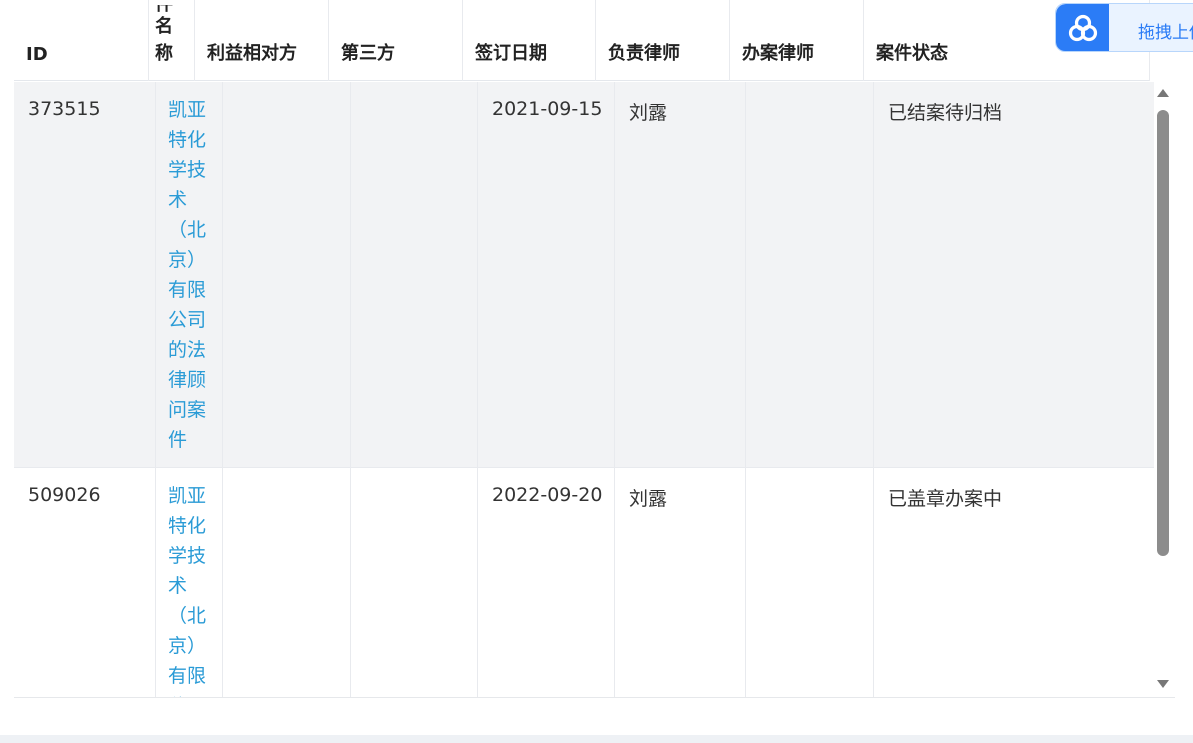 This screenshot has width=1193, height=743. I want to click on column-header-case-name: 件名称, so click(172, 40).